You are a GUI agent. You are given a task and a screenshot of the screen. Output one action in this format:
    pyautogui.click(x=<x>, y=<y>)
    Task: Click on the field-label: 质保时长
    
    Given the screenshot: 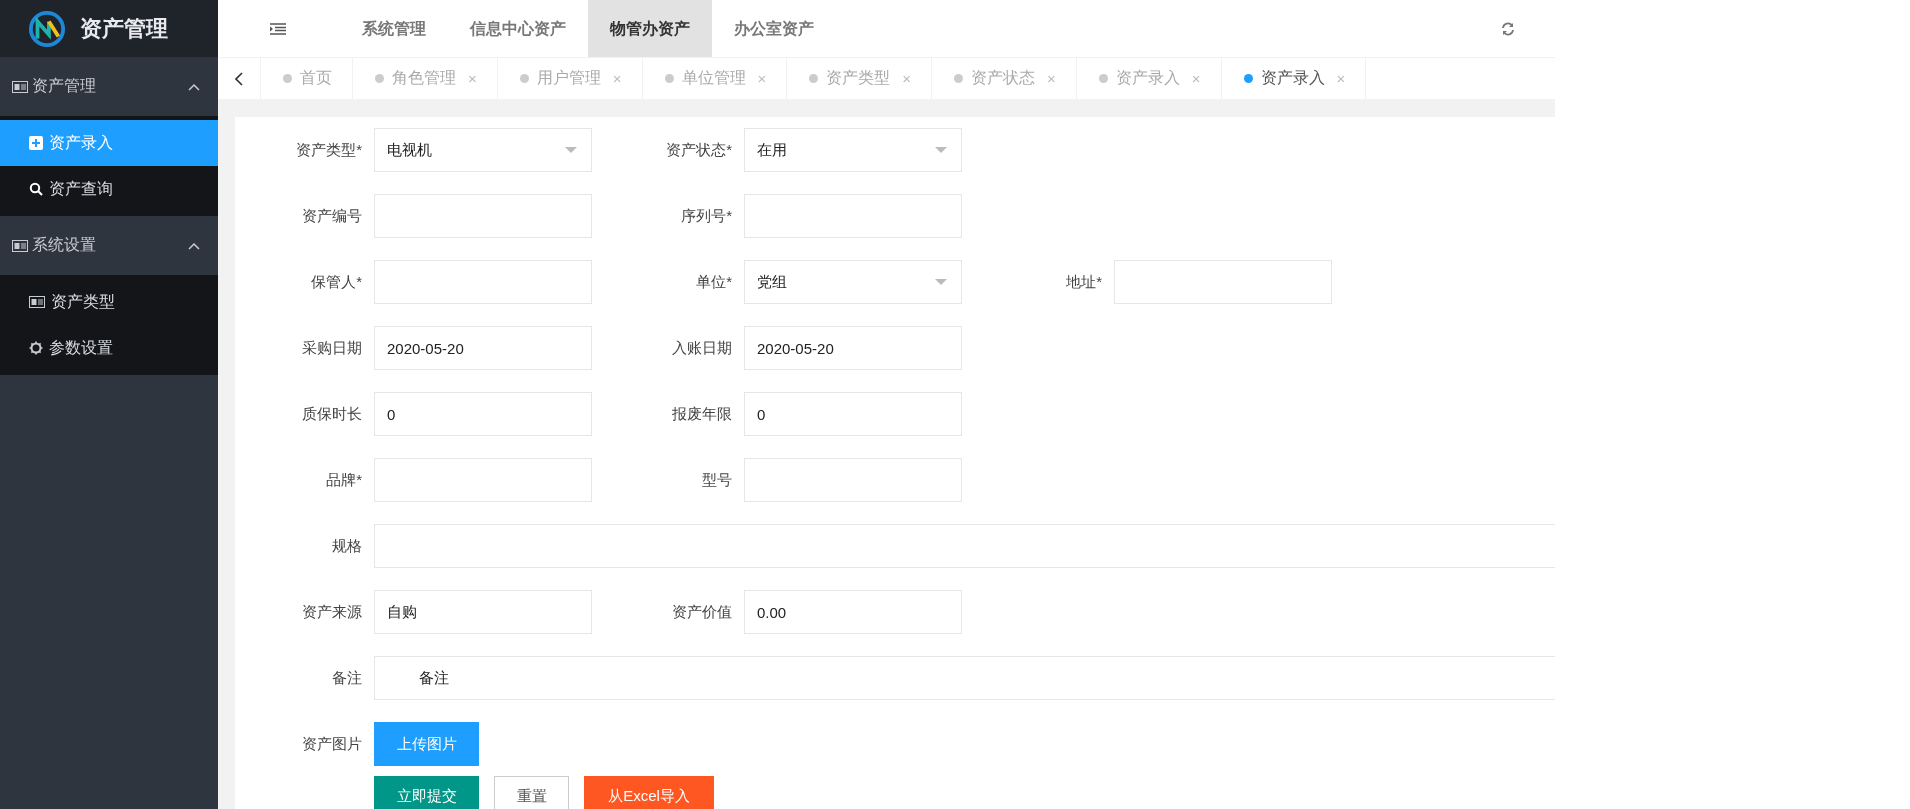 What is the action you would take?
    pyautogui.click(x=332, y=414)
    